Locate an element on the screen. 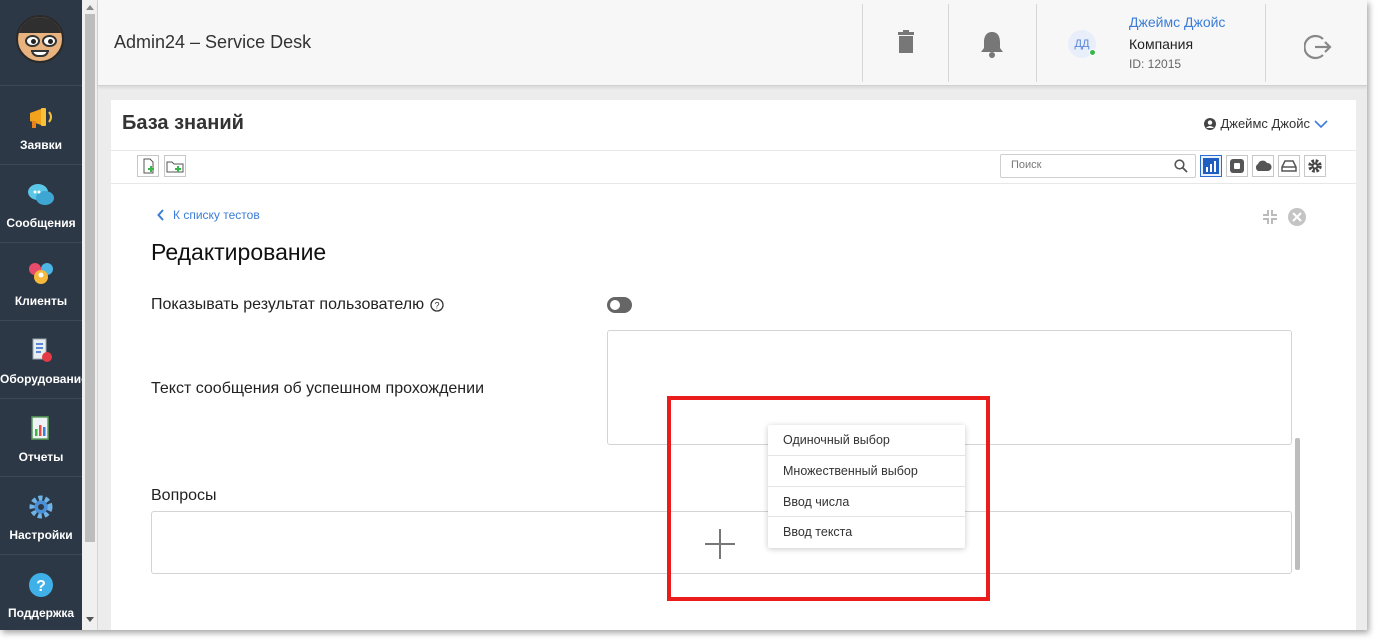 This screenshot has height=643, width=1380. page-scrollbar is located at coordinates (90, 315).